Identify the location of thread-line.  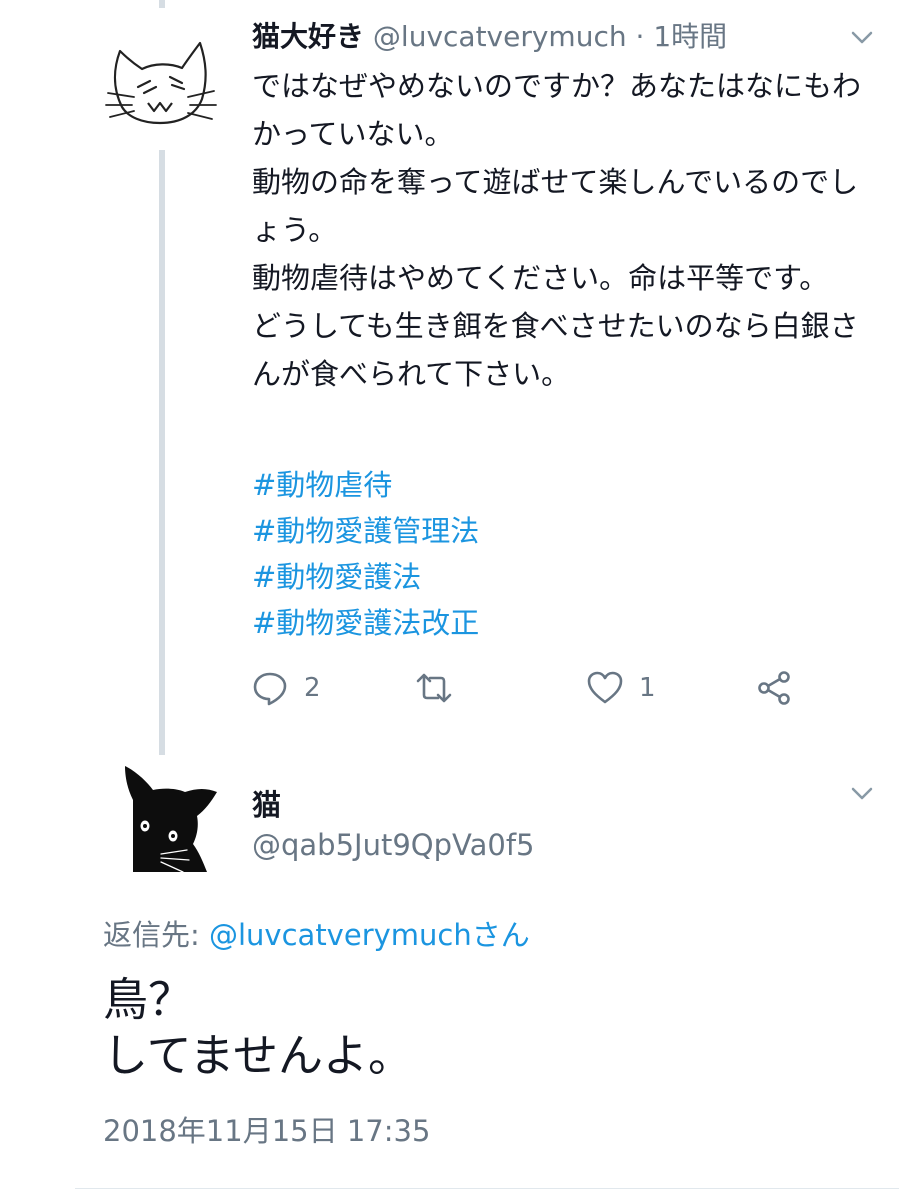
(162, 452).